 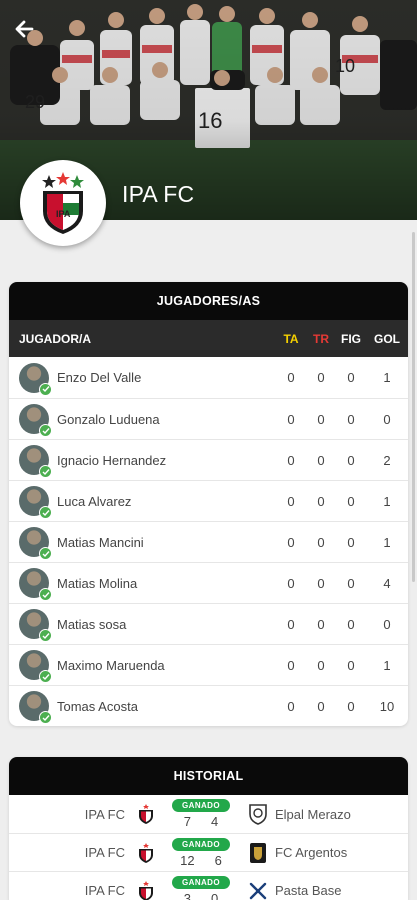 What do you see at coordinates (351, 338) in the screenshot?
I see `column-figure: FIG` at bounding box center [351, 338].